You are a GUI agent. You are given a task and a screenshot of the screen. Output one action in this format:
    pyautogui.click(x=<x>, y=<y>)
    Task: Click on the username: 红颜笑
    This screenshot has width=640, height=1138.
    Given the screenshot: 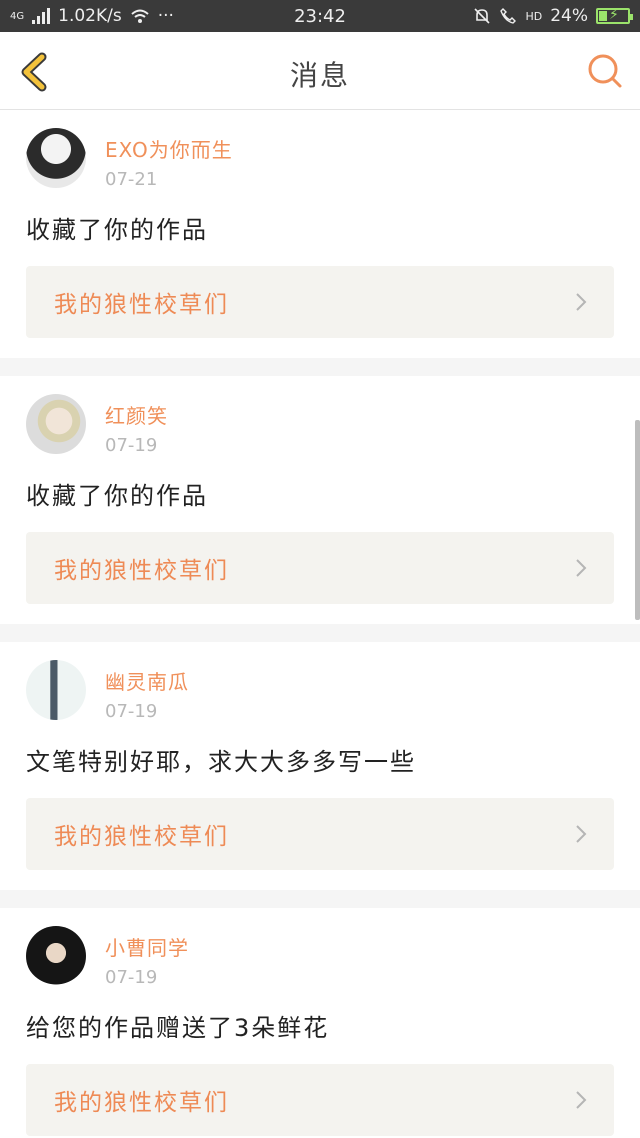 What is the action you would take?
    pyautogui.click(x=136, y=414)
    